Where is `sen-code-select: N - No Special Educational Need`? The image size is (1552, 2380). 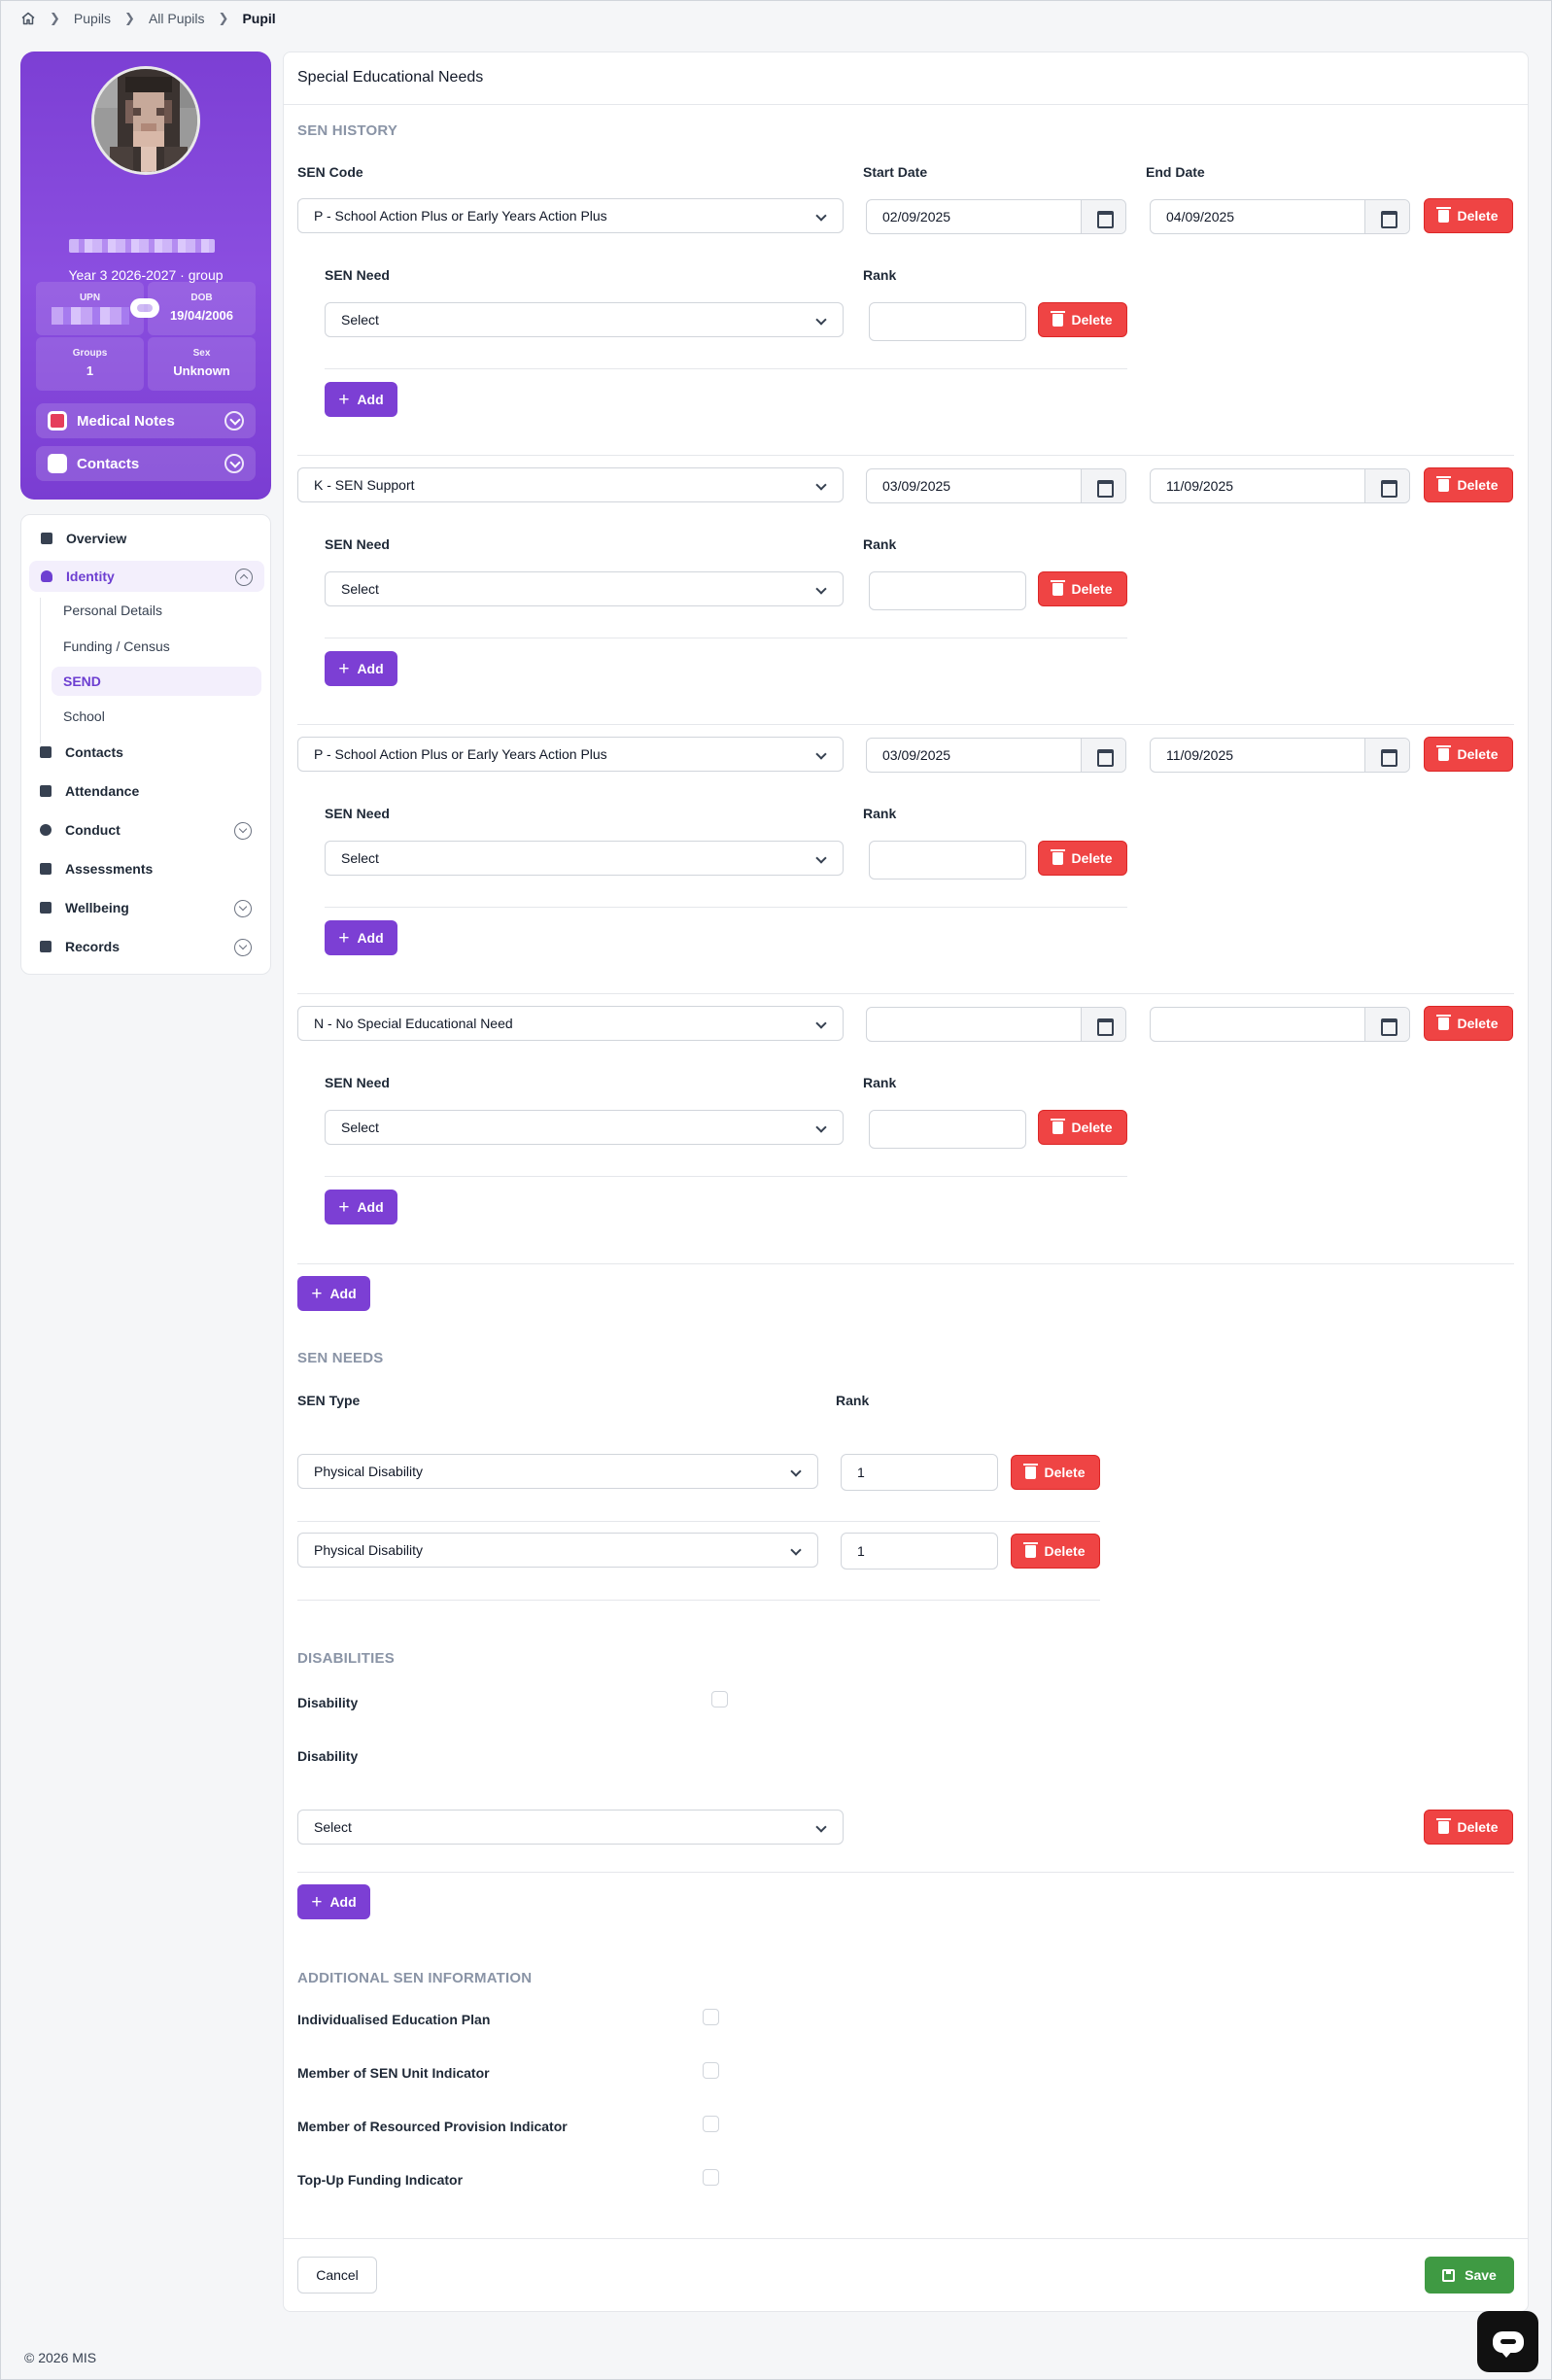
sen-code-select: N - No Special Educational Need is located at coordinates (570, 1023).